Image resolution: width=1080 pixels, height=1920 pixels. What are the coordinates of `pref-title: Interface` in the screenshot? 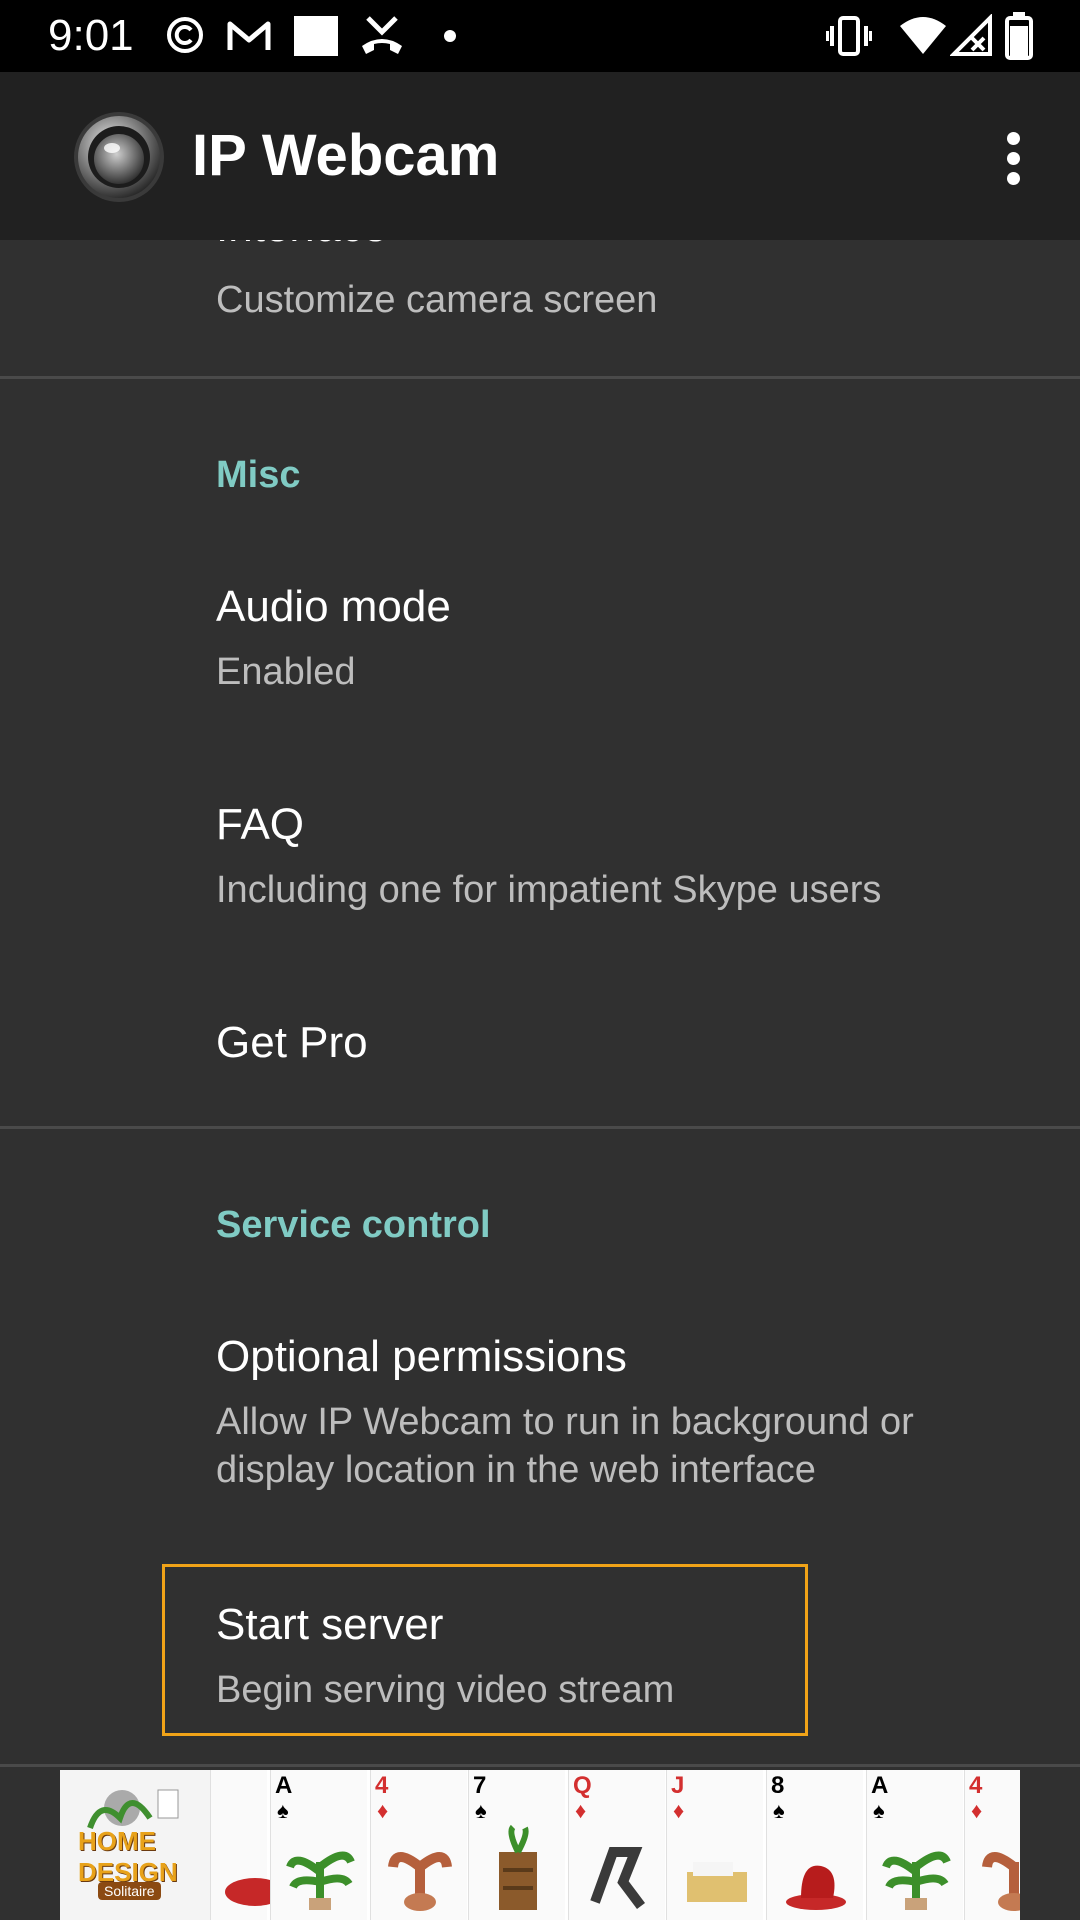 It's located at (301, 246).